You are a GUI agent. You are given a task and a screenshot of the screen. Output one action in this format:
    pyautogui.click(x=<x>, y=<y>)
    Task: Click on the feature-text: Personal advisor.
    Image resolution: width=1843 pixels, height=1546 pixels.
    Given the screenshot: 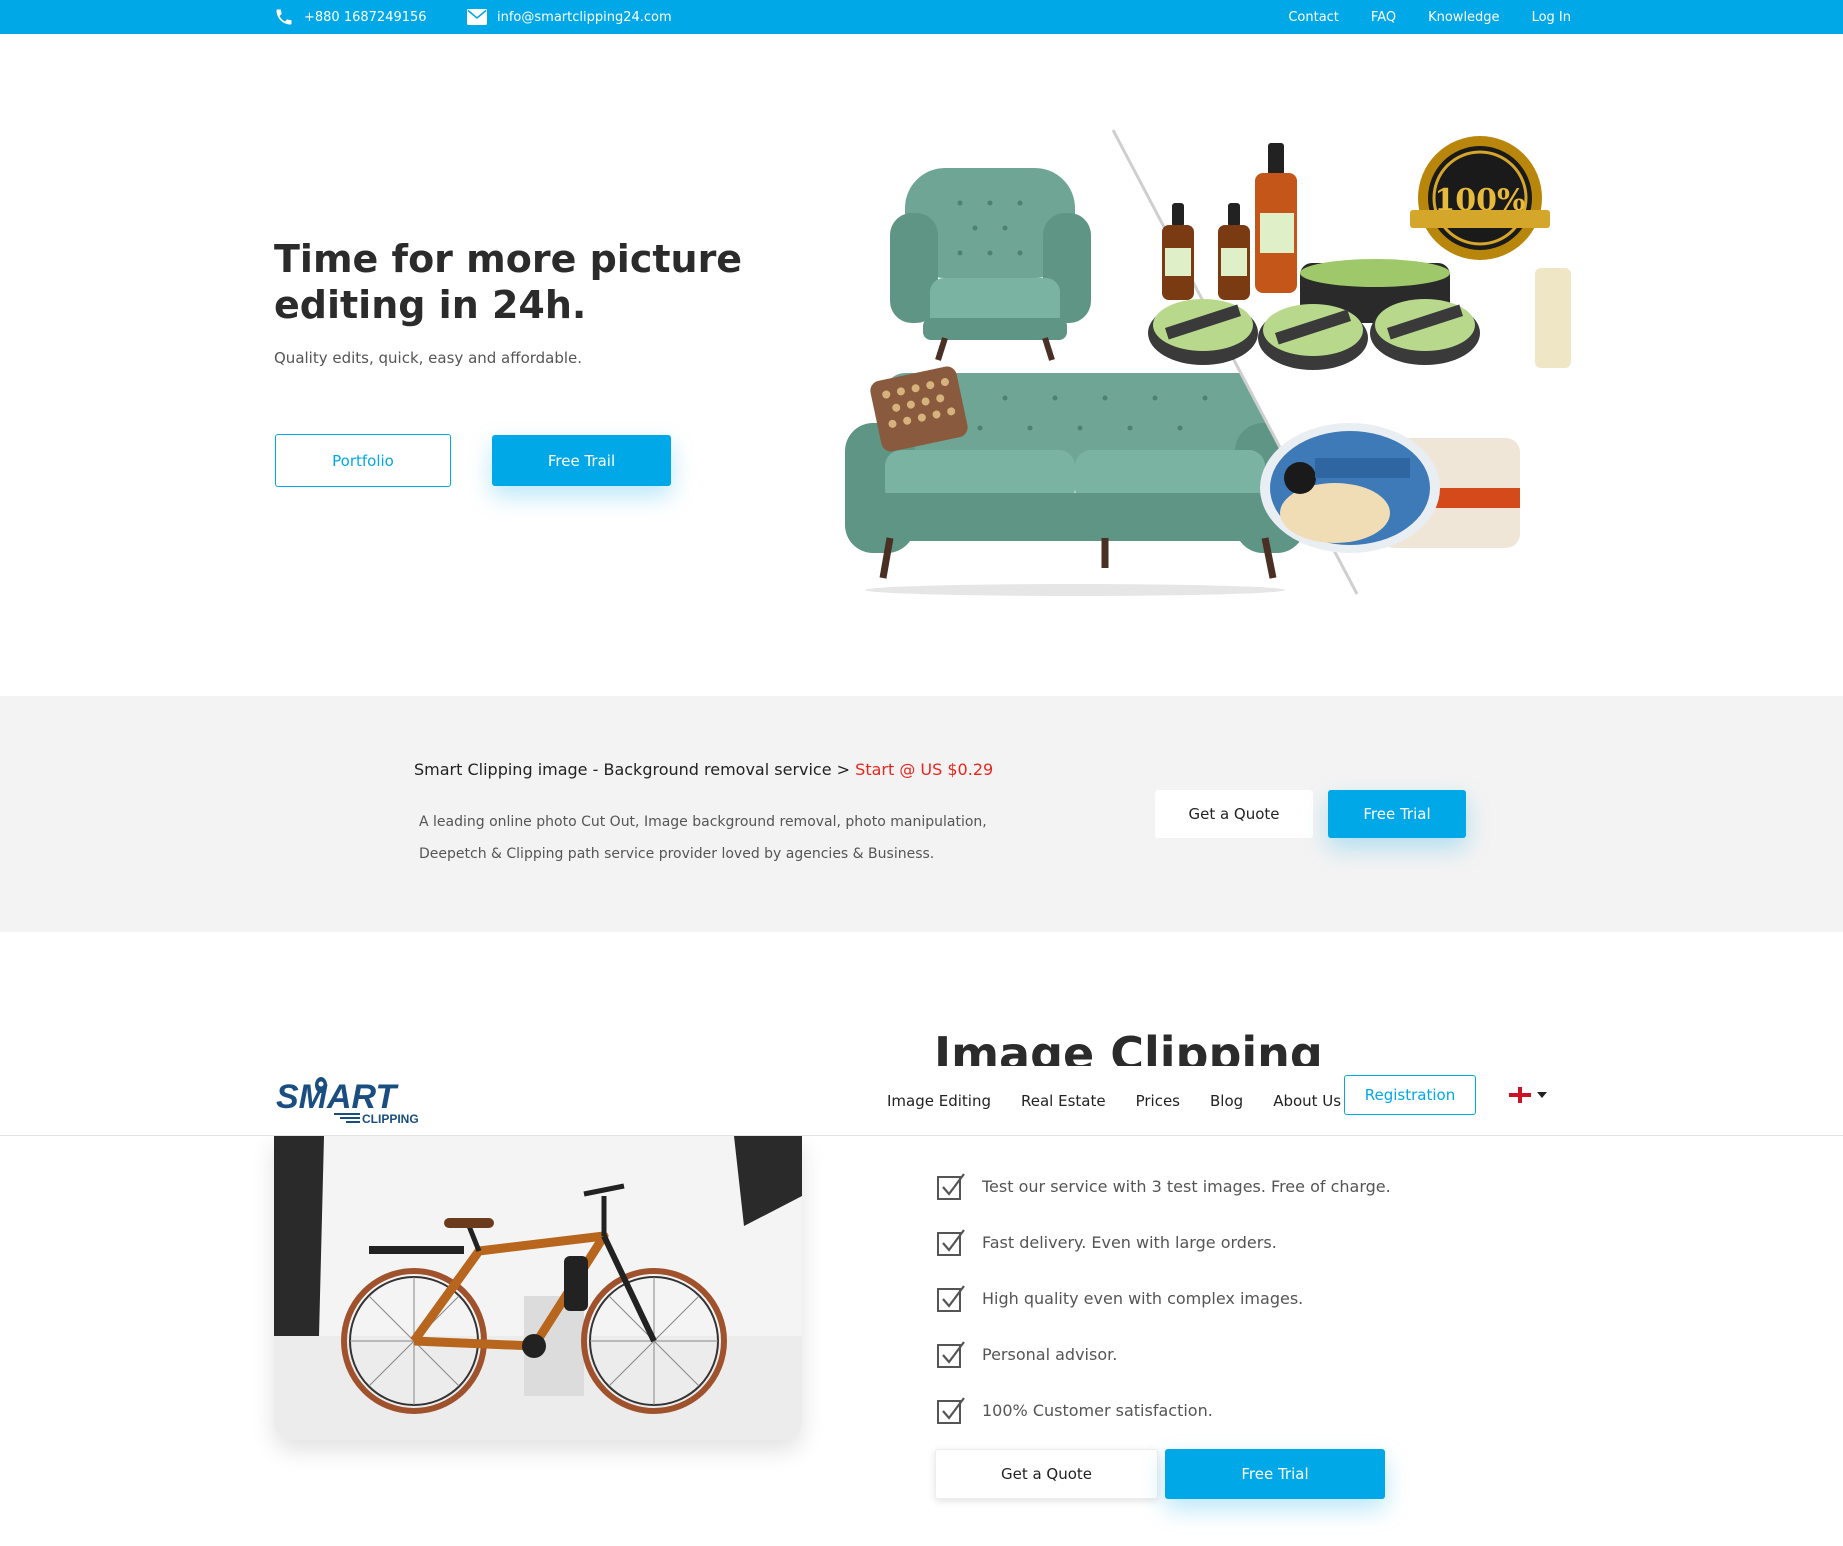 What is the action you would take?
    pyautogui.click(x=1050, y=1354)
    